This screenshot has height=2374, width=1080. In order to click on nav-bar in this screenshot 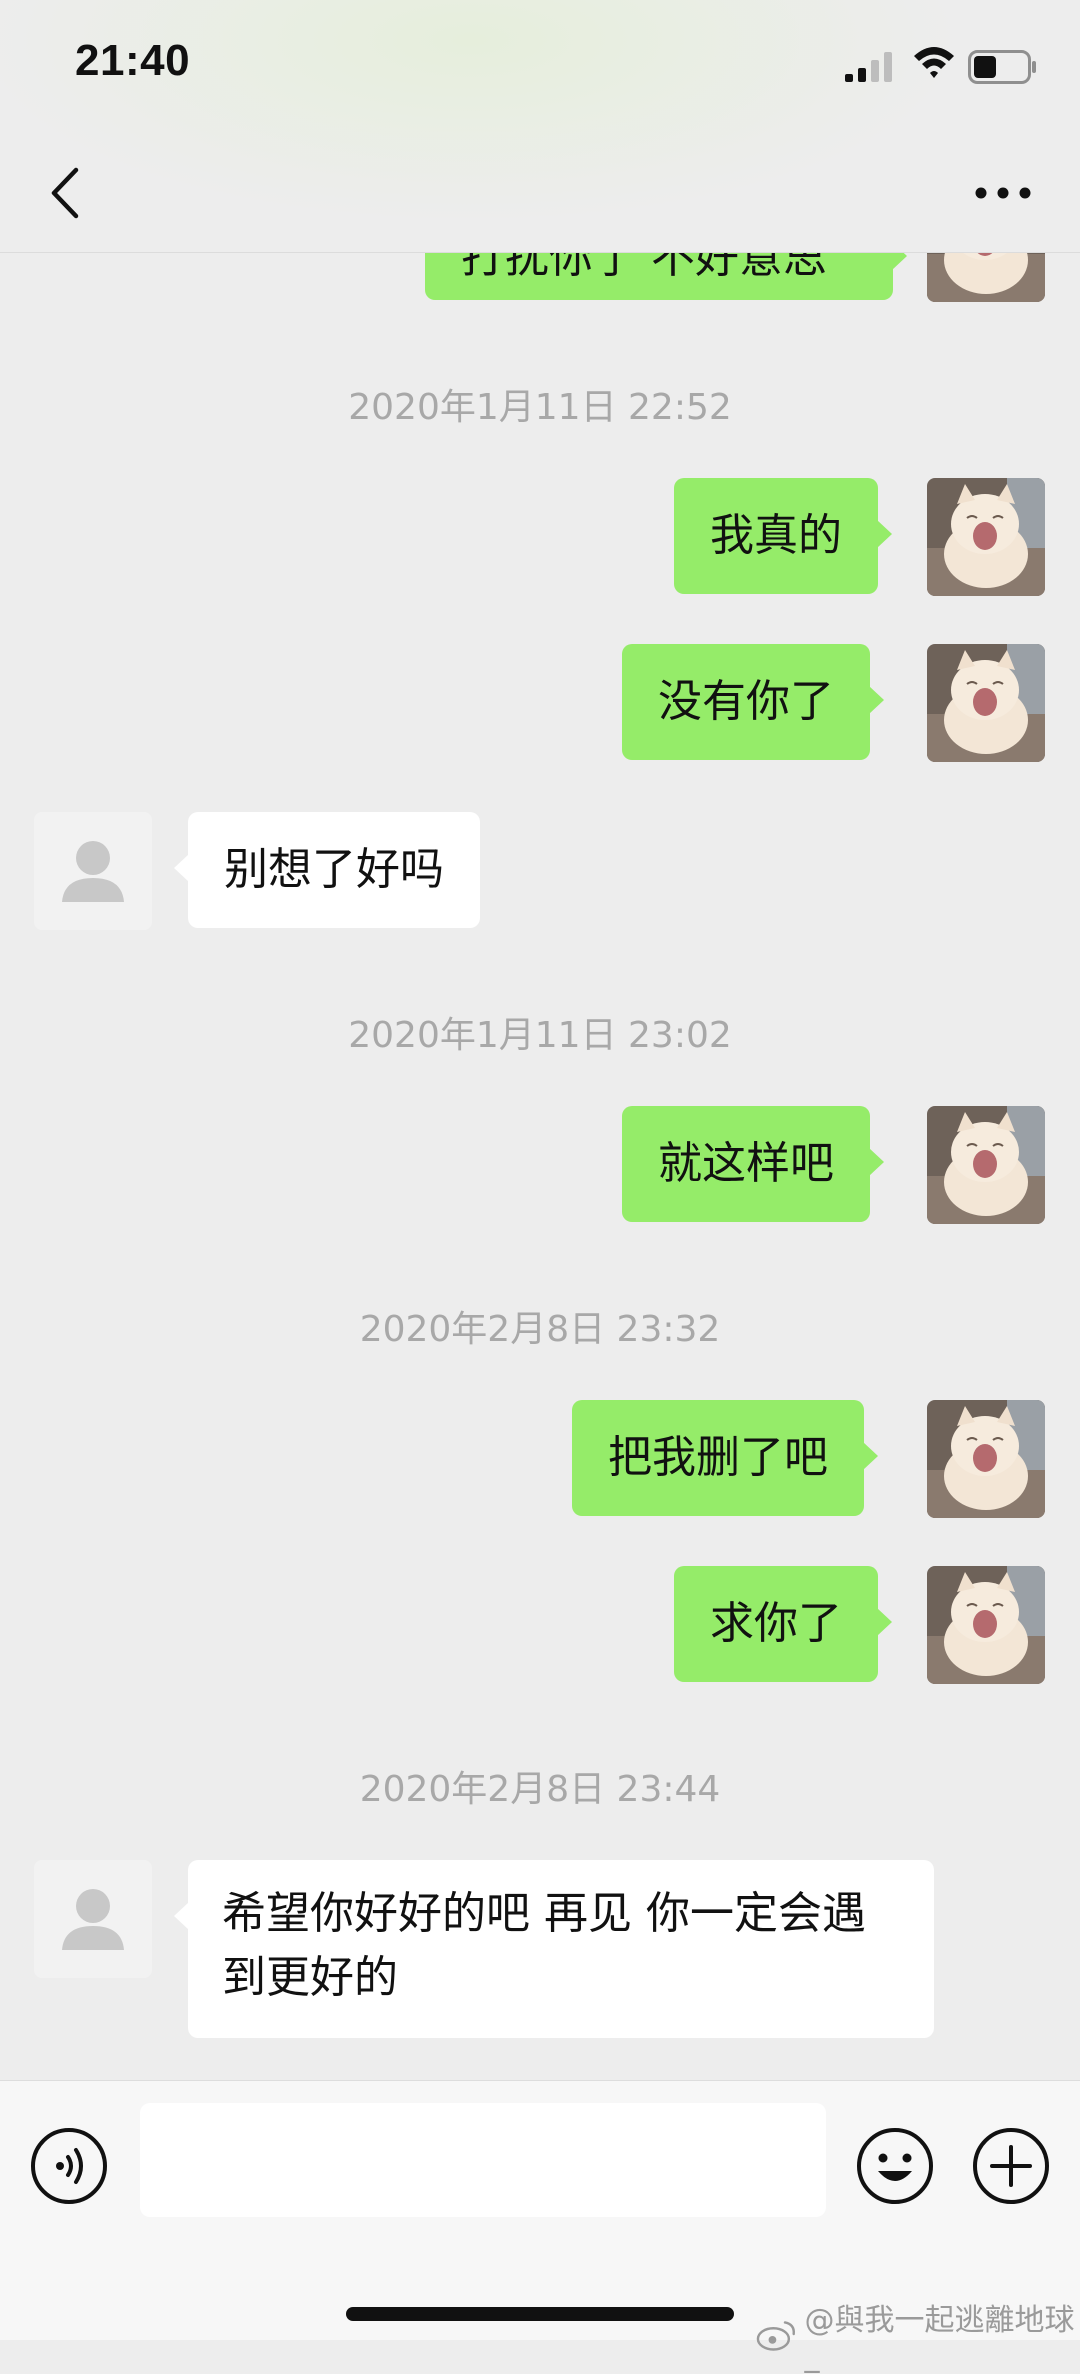, I will do `click(540, 196)`.